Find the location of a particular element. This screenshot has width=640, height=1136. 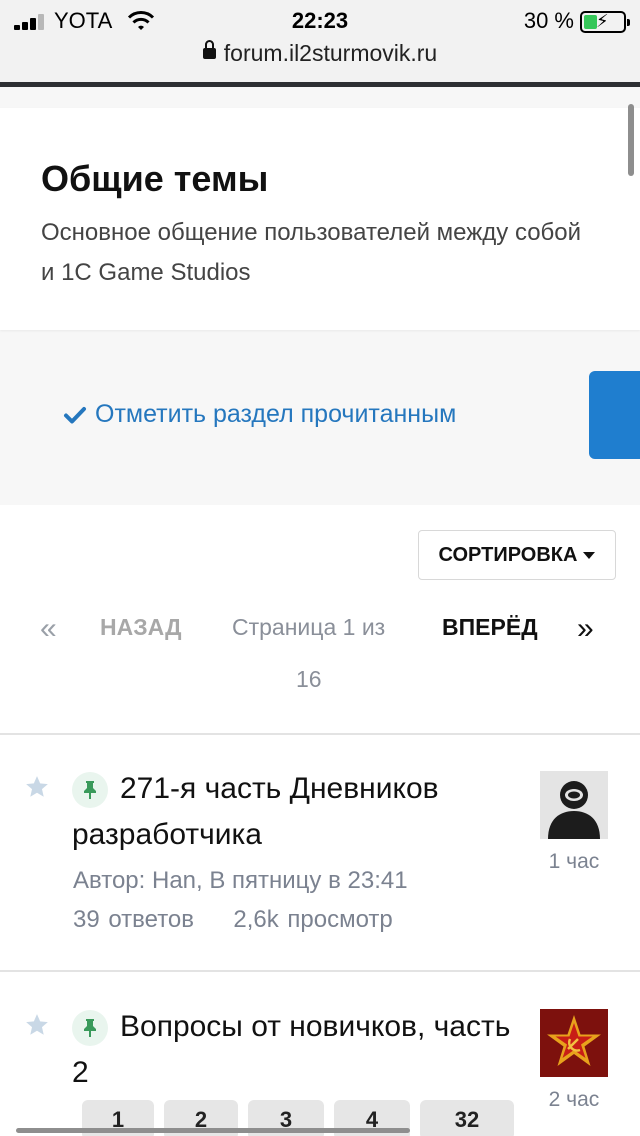

address-bar: forum.il2sturmovik.ru is located at coordinates (320, 53).